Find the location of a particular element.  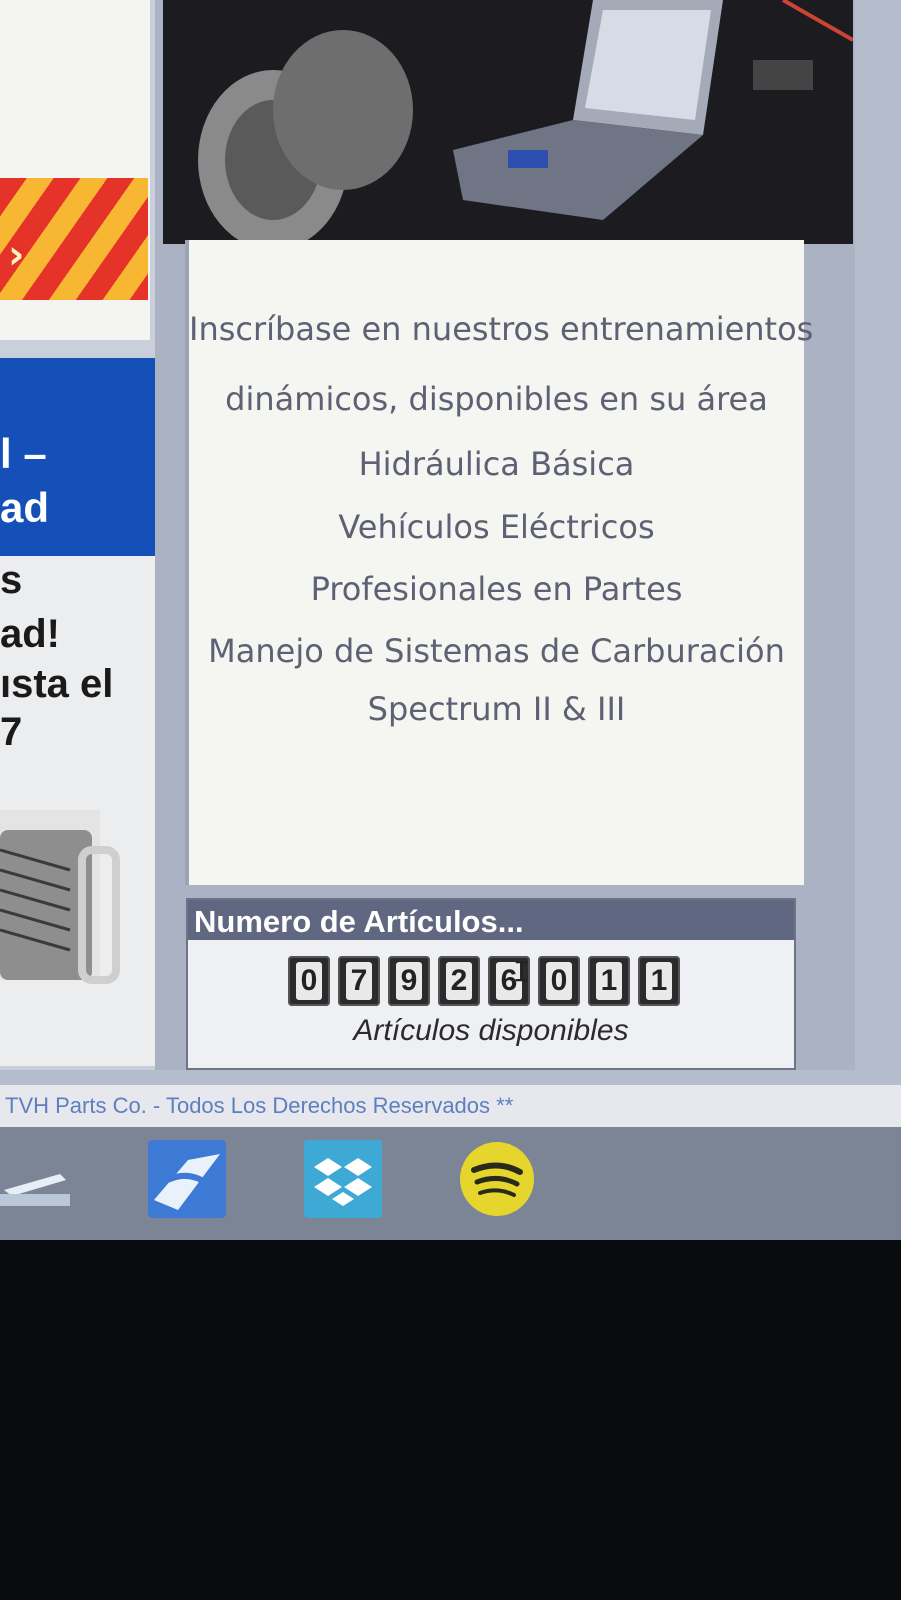

training-intro: dinámicos, disponibles en su área is located at coordinates (496, 399).